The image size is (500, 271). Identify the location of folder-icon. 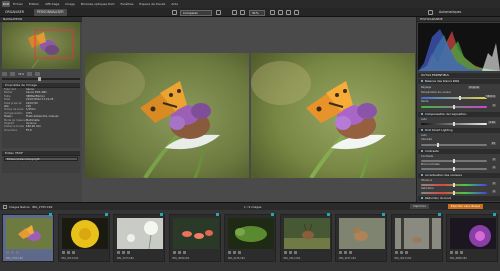
(5, 206).